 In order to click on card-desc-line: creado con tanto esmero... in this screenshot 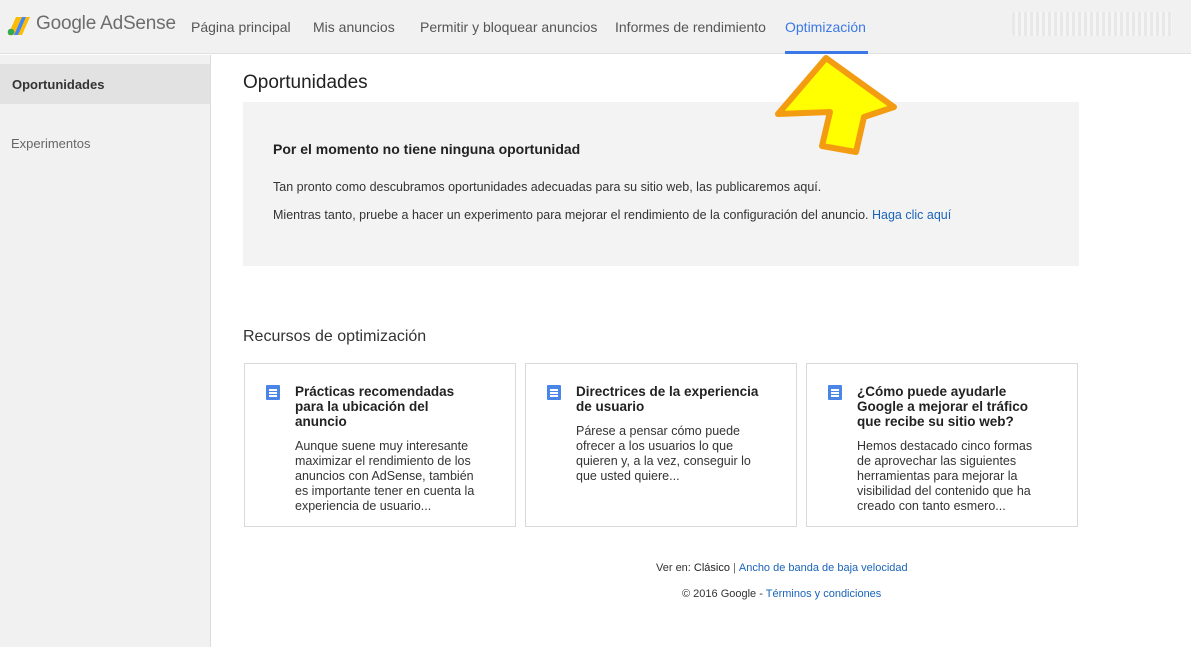, I will do `click(931, 506)`.